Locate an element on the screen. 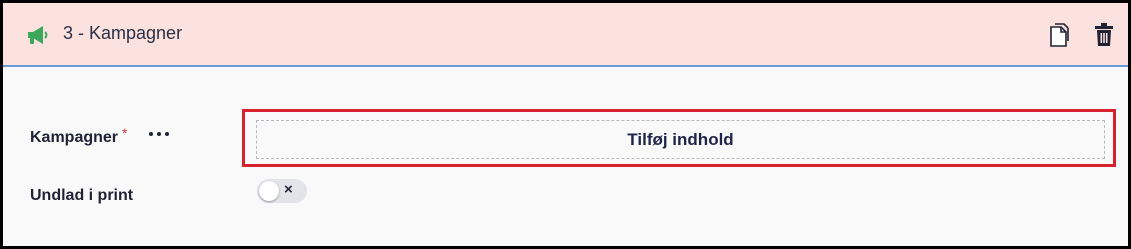 The height and width of the screenshot is (249, 1131). kampagner-label: Kampagner * is located at coordinates (78, 136).